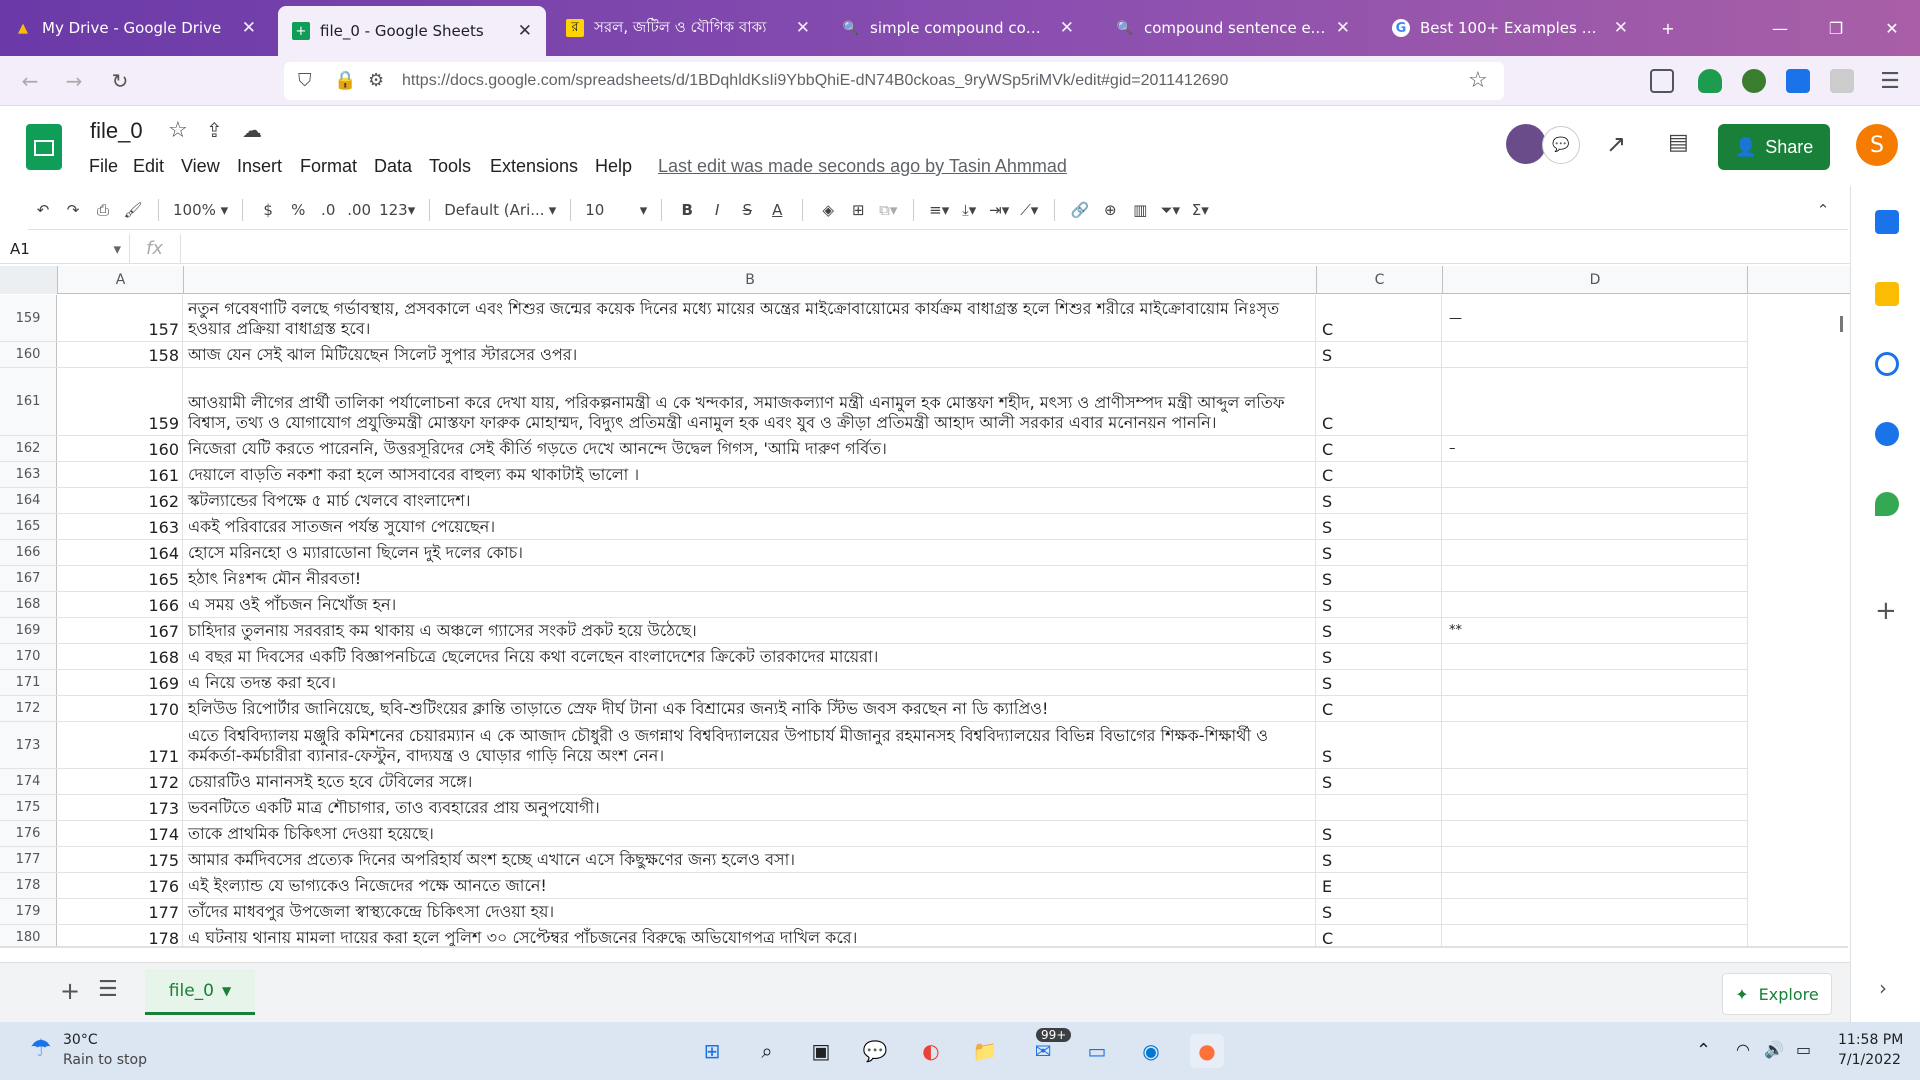 The width and height of the screenshot is (1920, 1080). Describe the element at coordinates (1595, 630) in the screenshot. I see `cell-d: **` at that location.